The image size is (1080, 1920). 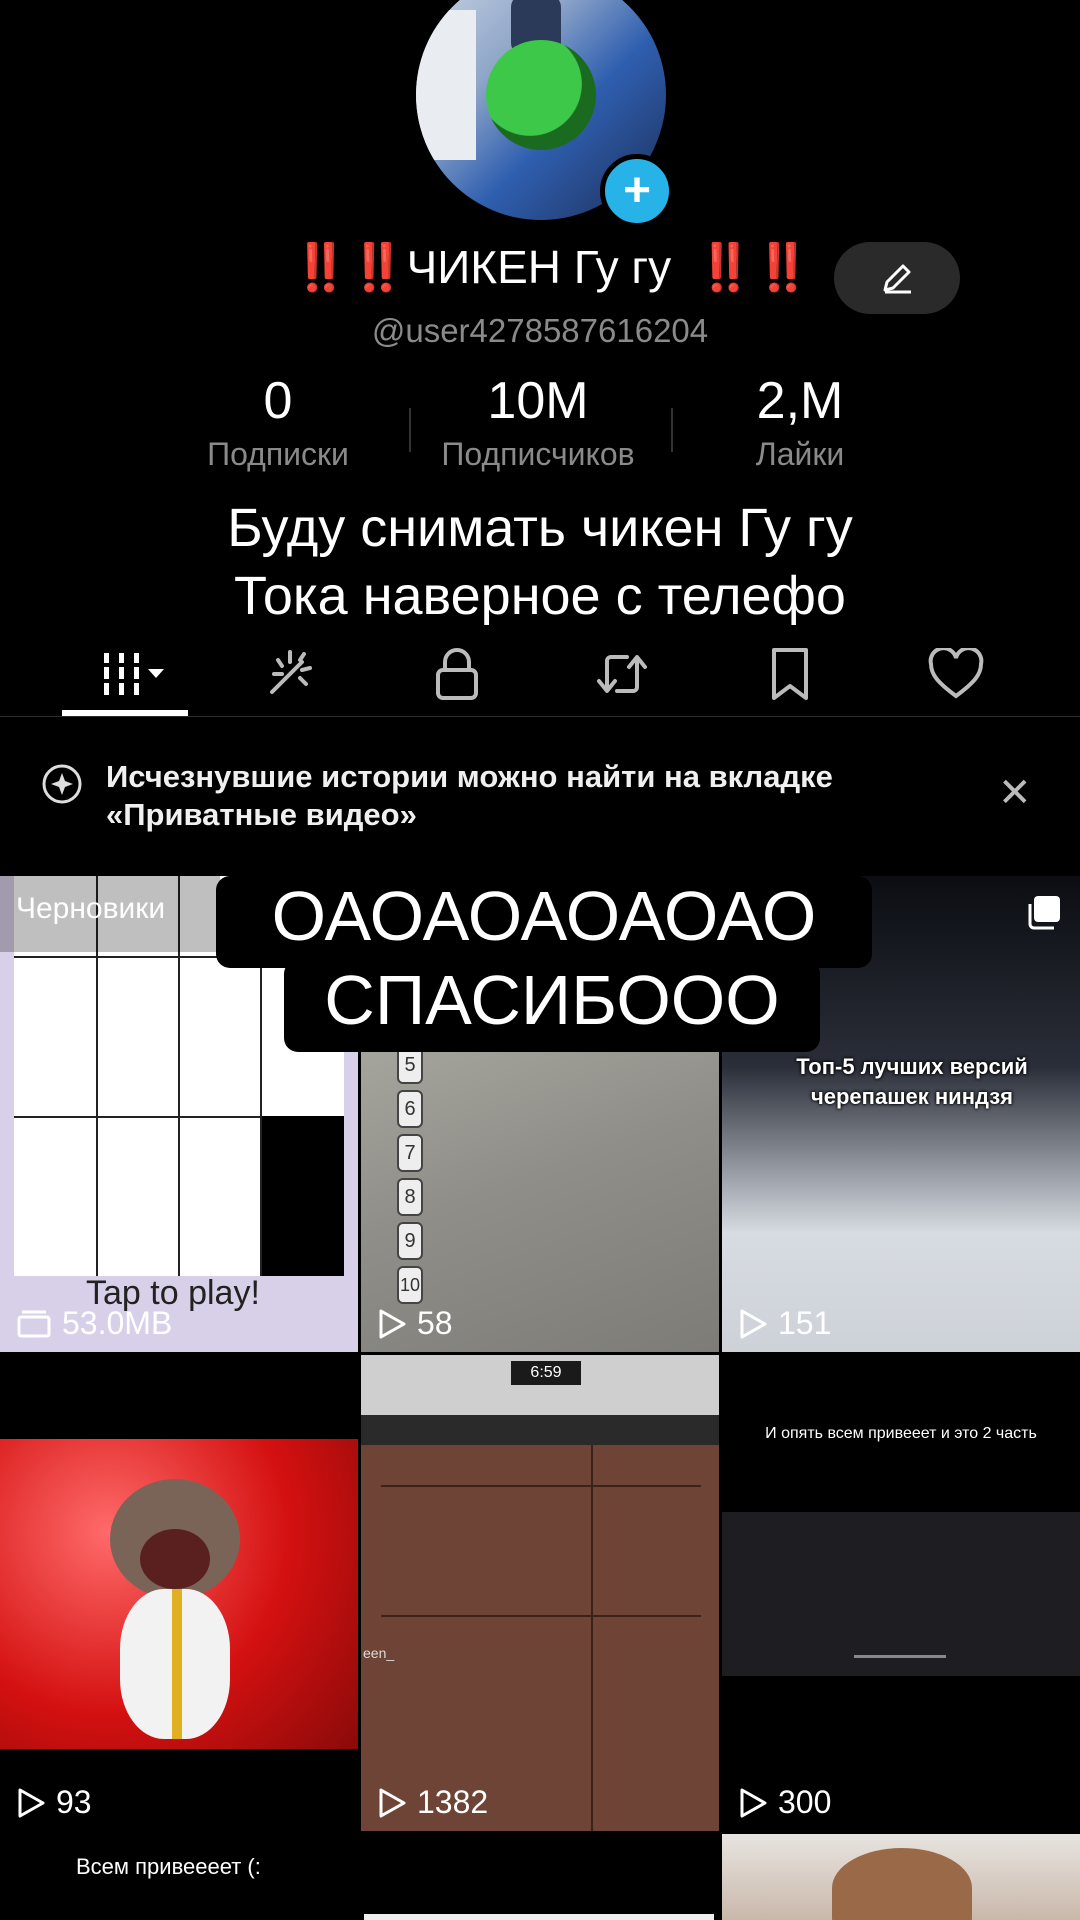 What do you see at coordinates (544, 922) in the screenshot?
I see `overlay-text-line-1: ОАОАОАОАОАО` at bounding box center [544, 922].